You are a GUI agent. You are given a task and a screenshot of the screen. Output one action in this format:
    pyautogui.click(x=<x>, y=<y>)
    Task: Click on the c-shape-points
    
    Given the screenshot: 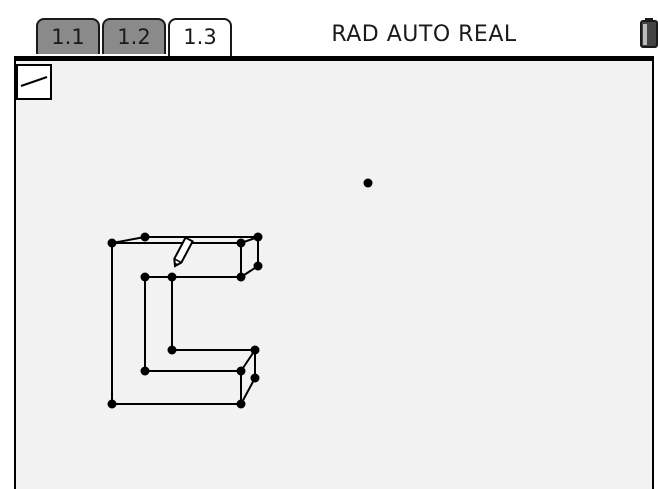 What is the action you would take?
    pyautogui.click(x=185, y=320)
    